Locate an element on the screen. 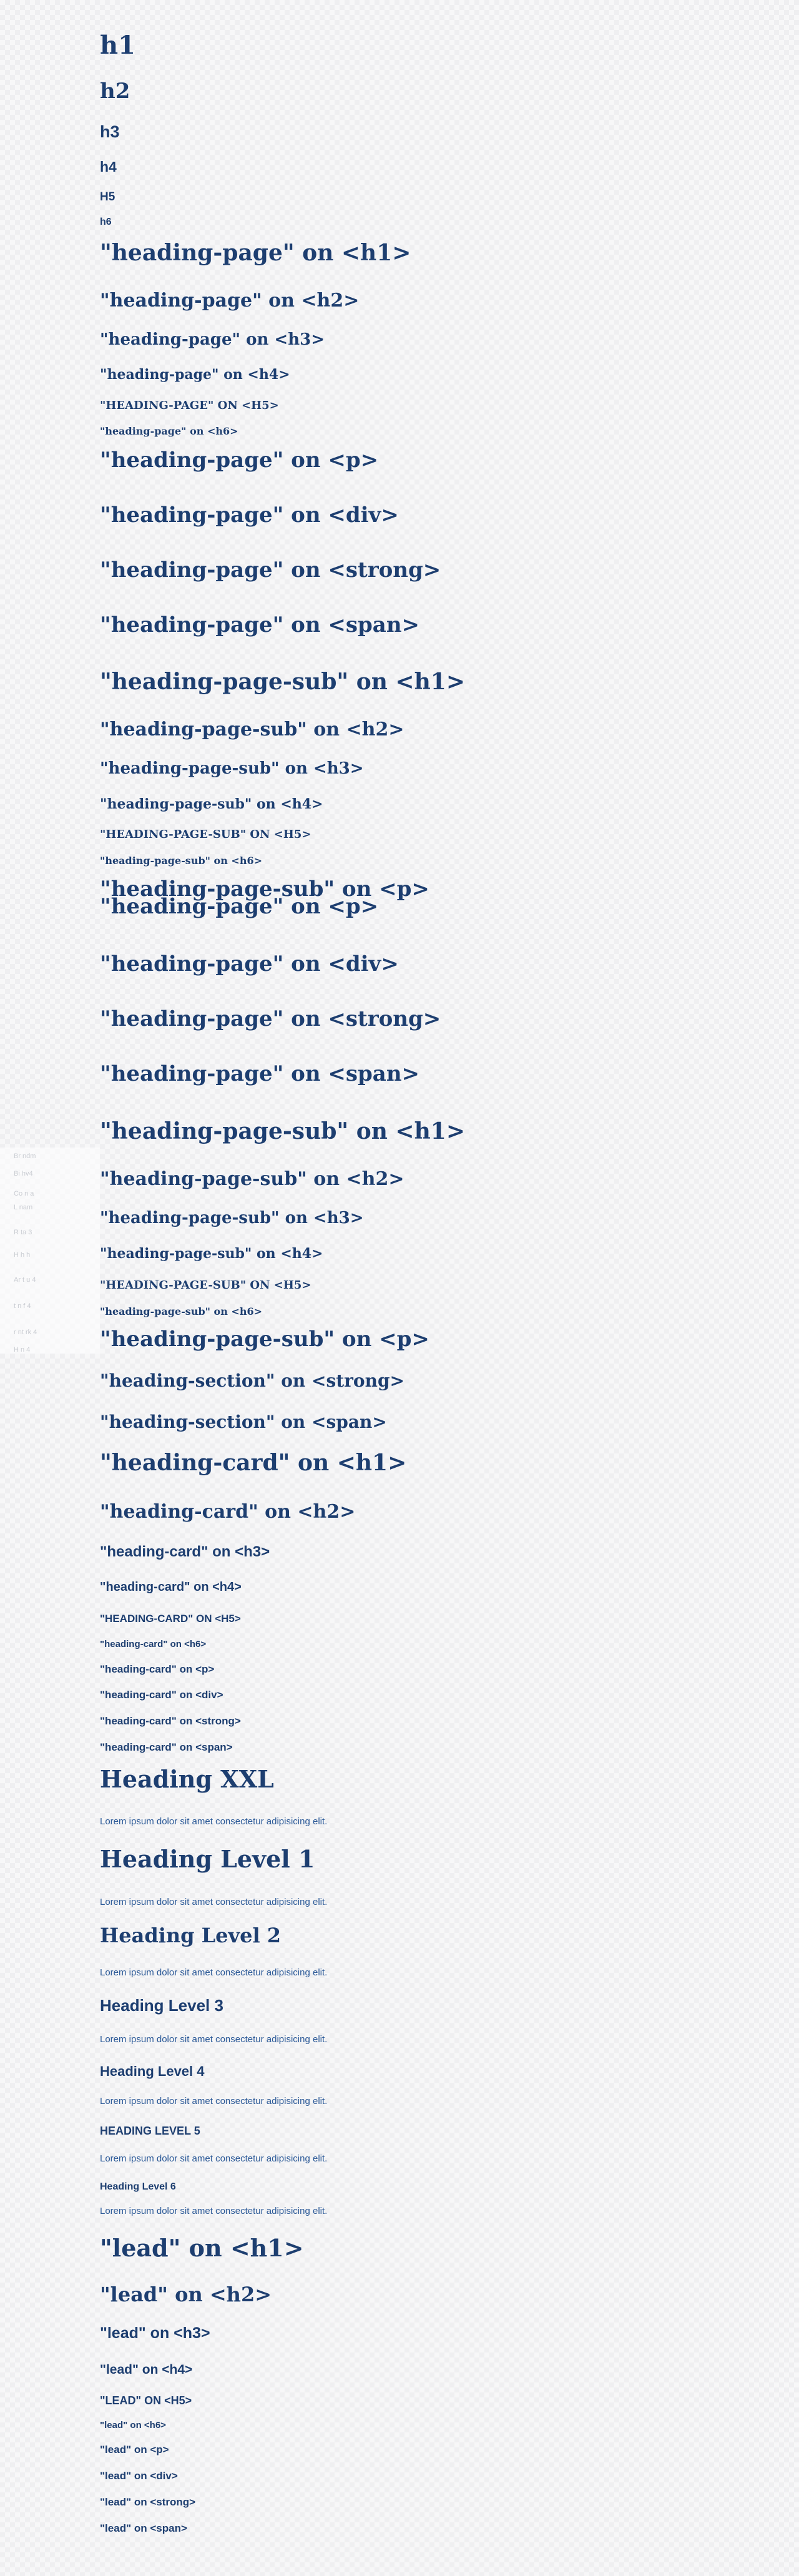  heading-card-h4: "heading-card" on <h4> is located at coordinates (171, 1587).